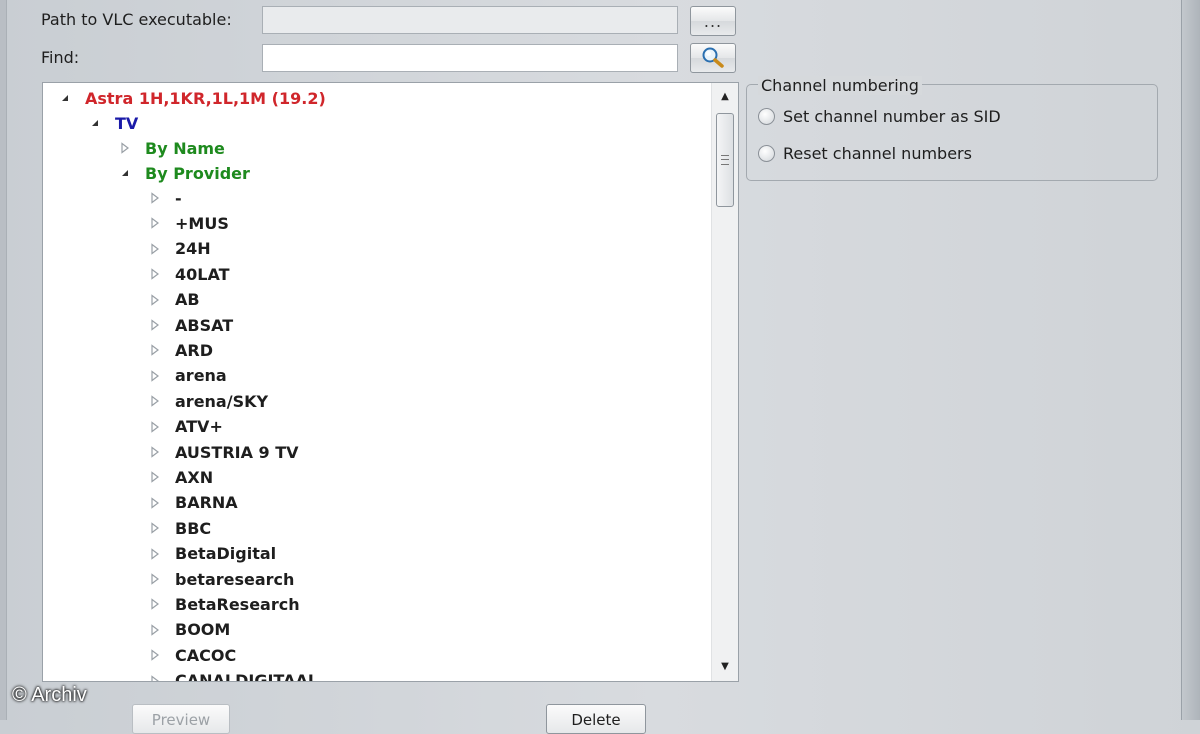 The width and height of the screenshot is (1200, 734). Describe the element at coordinates (205, 98) in the screenshot. I see `tree-node-label: Astra 1H,1KR,1L,1M (19.2)` at that location.